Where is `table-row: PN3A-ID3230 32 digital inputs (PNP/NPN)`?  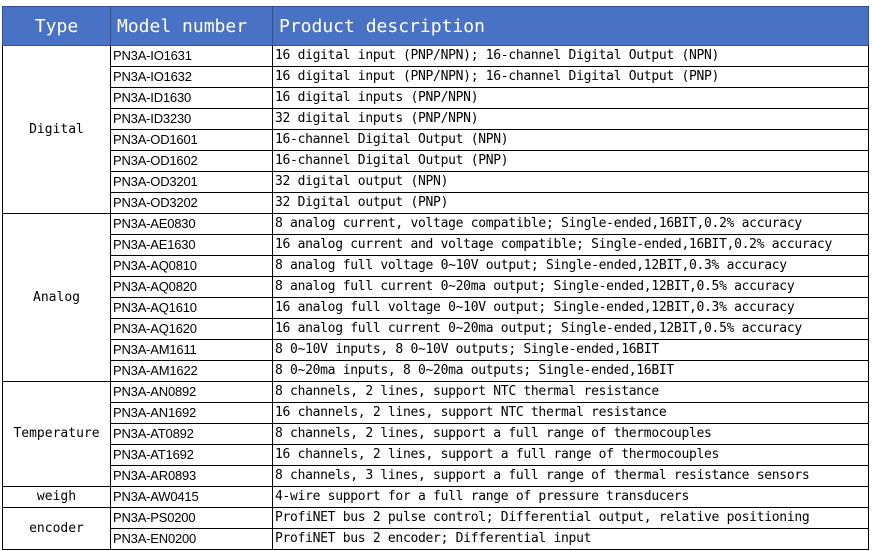 table-row: PN3A-ID3230 32 digital inputs (PNP/NPN) is located at coordinates (436, 119).